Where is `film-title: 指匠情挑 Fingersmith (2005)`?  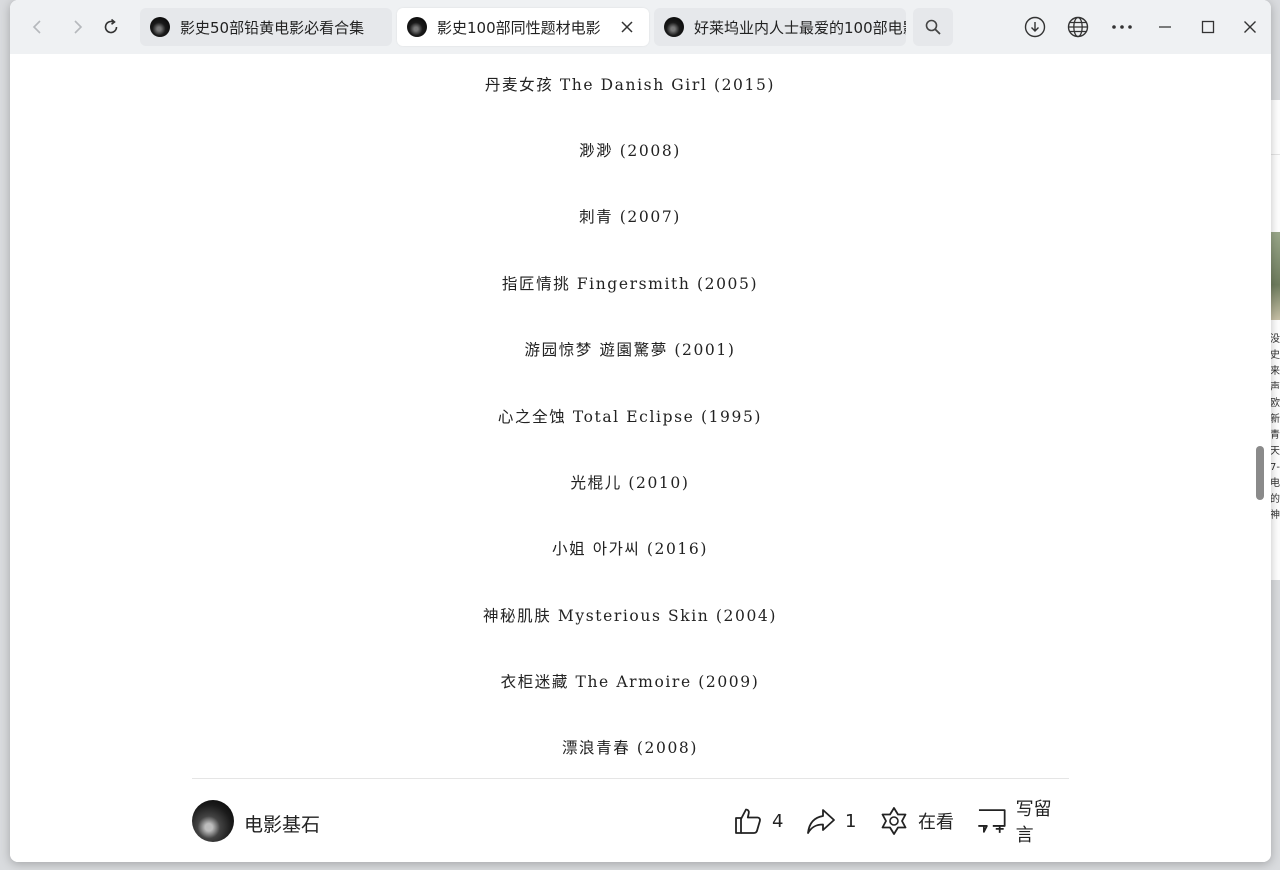 film-title: 指匠情挑 Fingersmith (2005) is located at coordinates (630, 284).